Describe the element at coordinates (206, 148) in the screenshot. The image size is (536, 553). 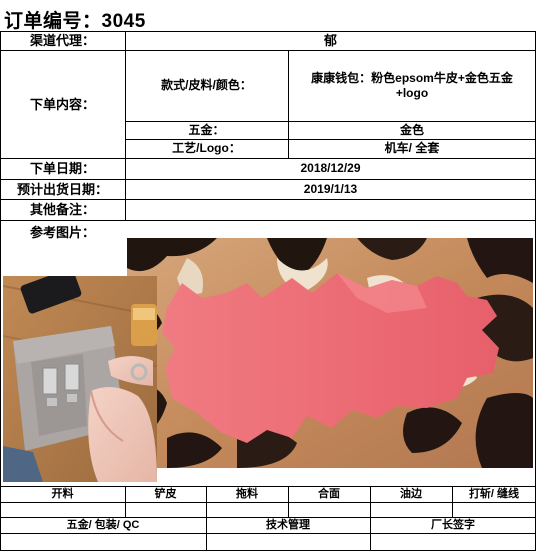
I see `craft-label: 工艺/Logo：` at that location.